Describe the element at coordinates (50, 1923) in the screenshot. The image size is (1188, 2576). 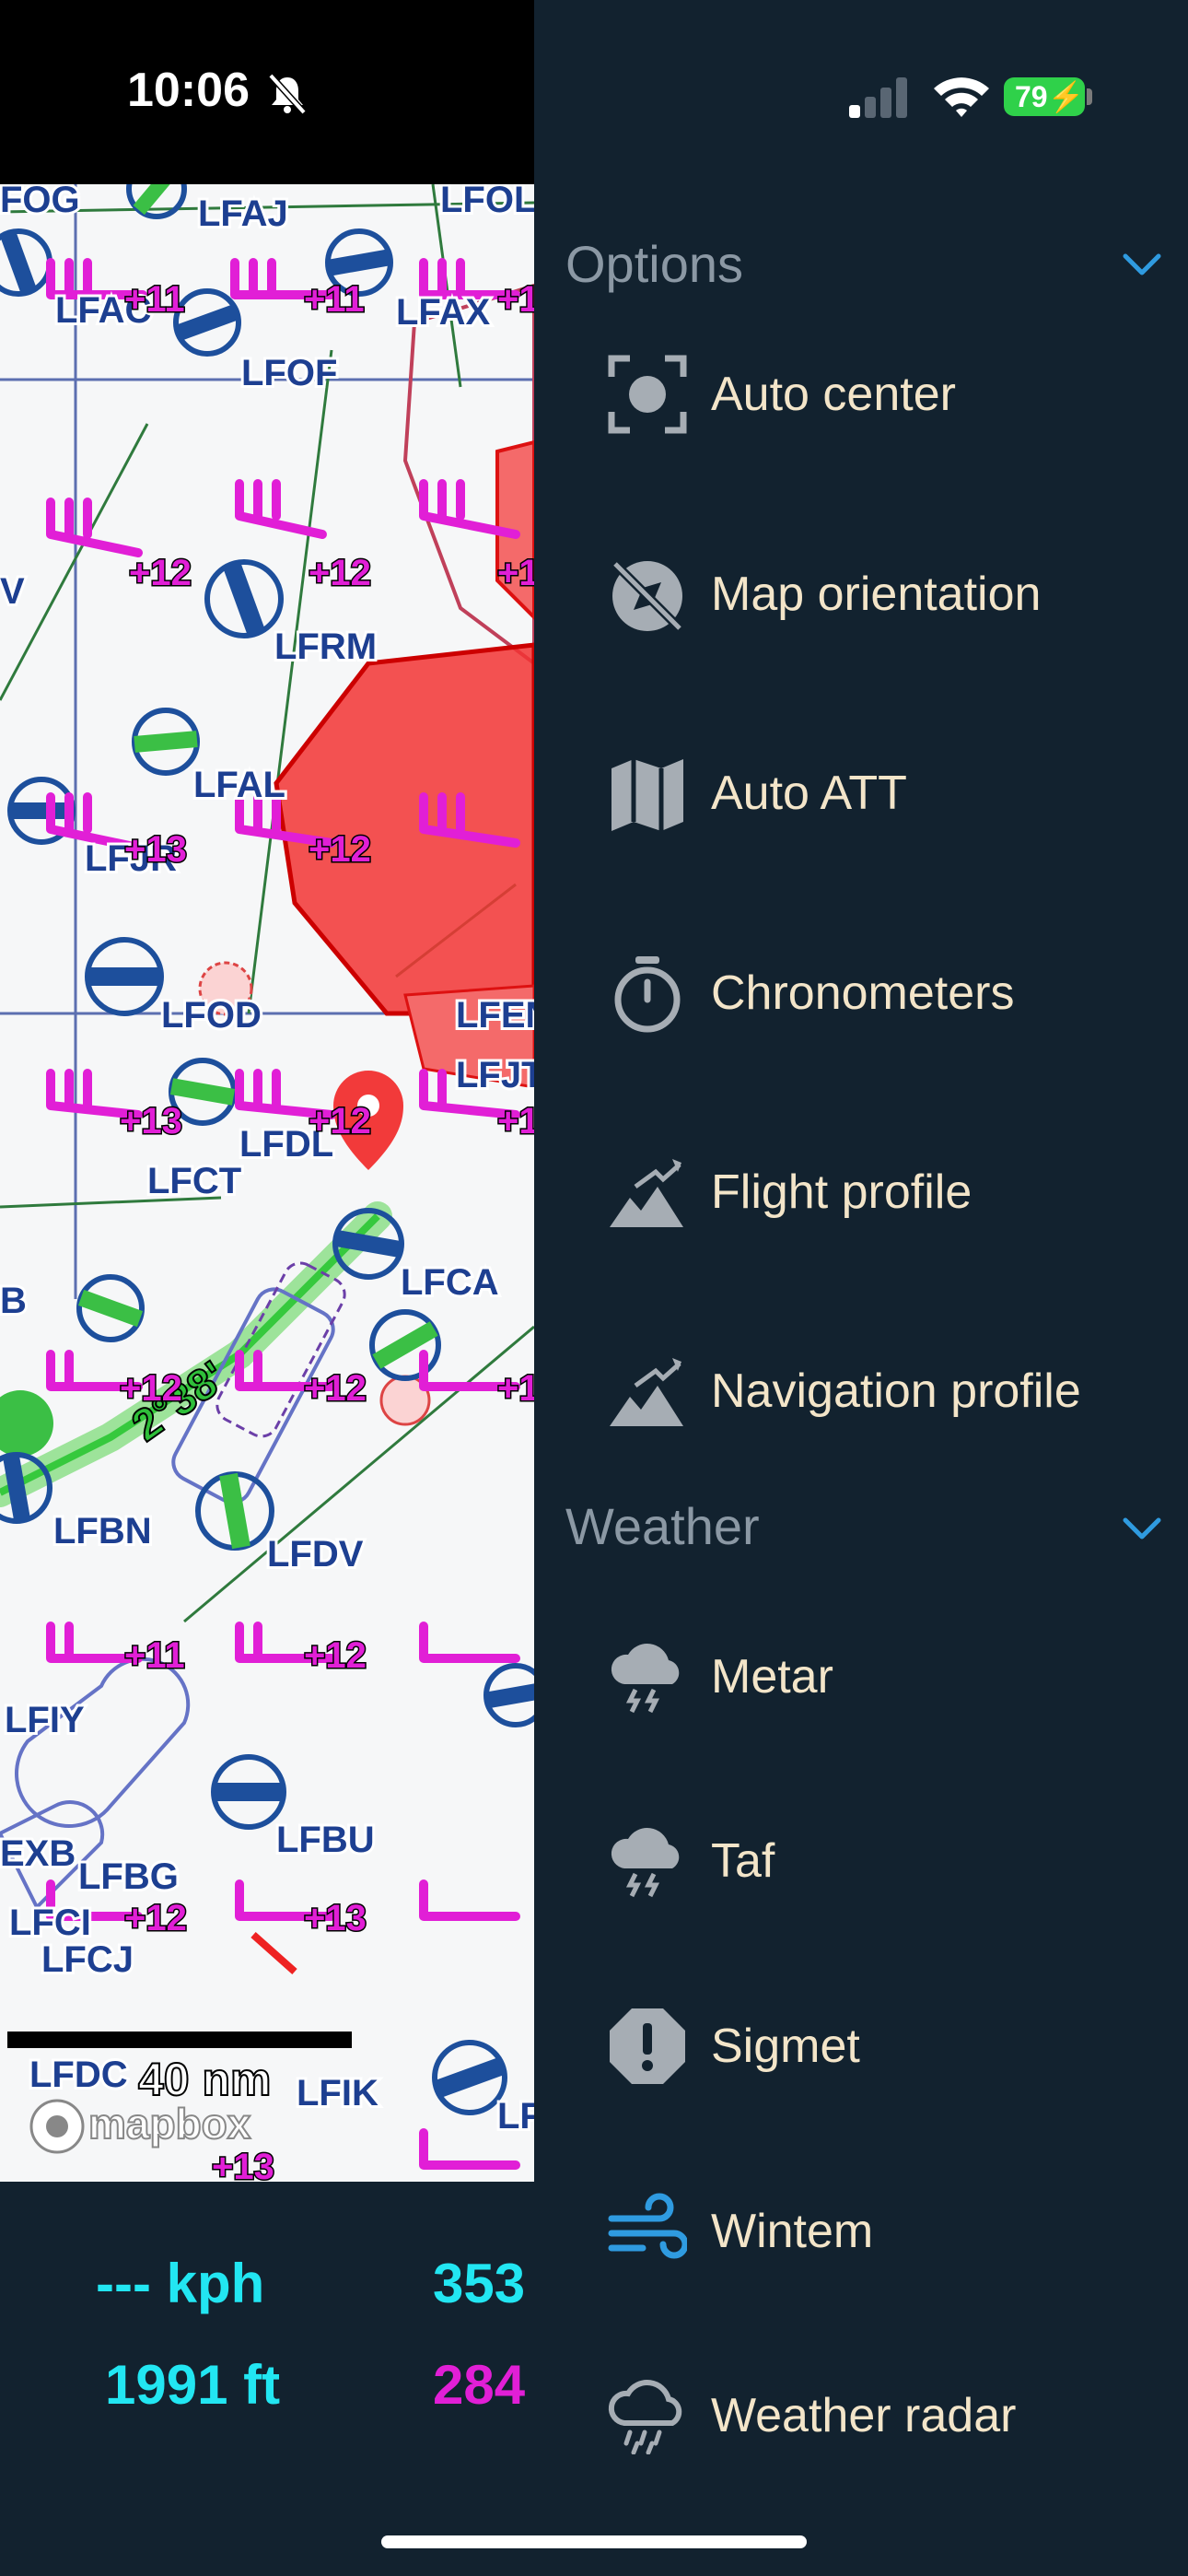
I see `airport-label: LFCI` at that location.